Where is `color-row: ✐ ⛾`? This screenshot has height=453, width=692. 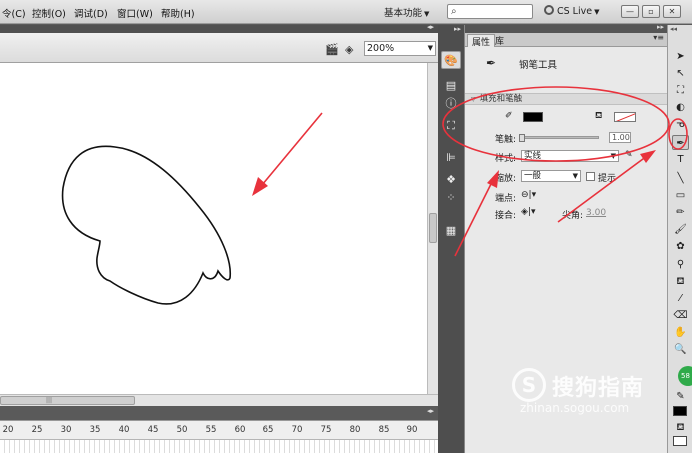
color-row: ✐ ⛾ is located at coordinates (566, 118).